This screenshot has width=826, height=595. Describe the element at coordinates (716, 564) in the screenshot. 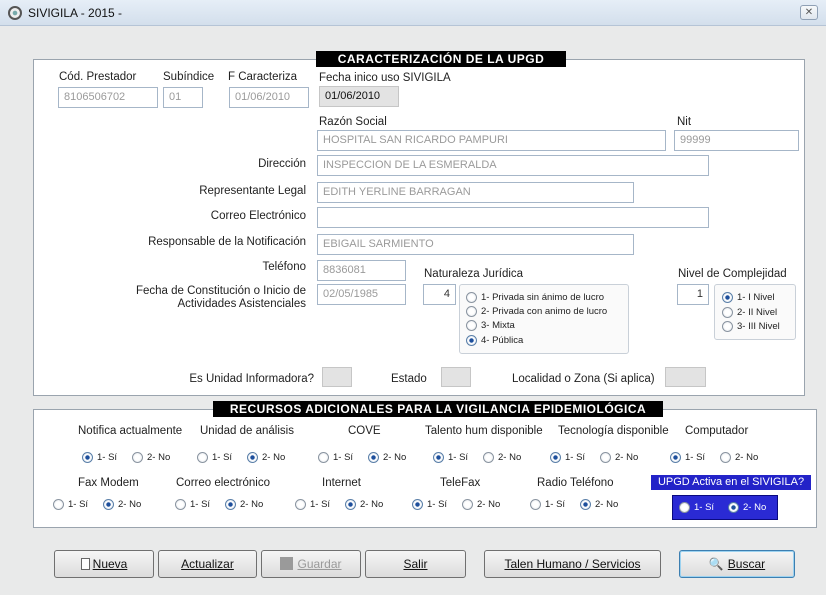

I see `binoculars-icon: 🔍` at that location.